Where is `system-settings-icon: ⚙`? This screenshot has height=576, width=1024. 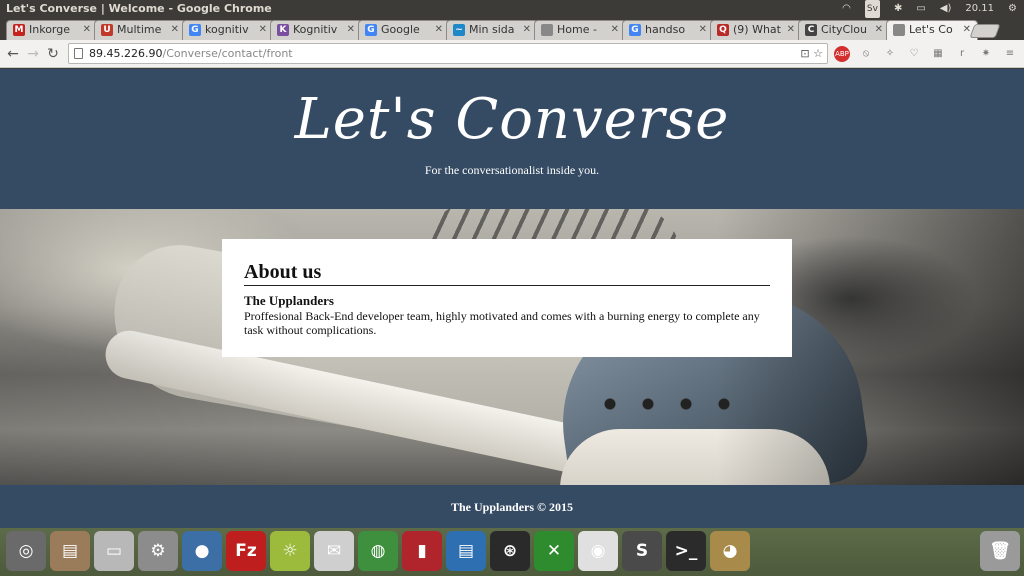 system-settings-icon: ⚙ is located at coordinates (158, 551).